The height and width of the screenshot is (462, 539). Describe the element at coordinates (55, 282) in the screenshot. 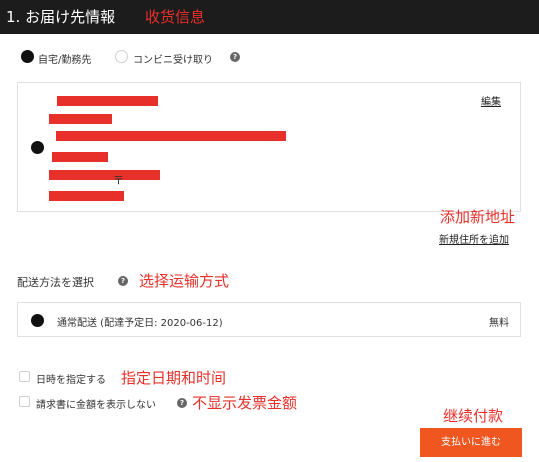

I see `shipping-method-label: 配送方法を選択` at that location.